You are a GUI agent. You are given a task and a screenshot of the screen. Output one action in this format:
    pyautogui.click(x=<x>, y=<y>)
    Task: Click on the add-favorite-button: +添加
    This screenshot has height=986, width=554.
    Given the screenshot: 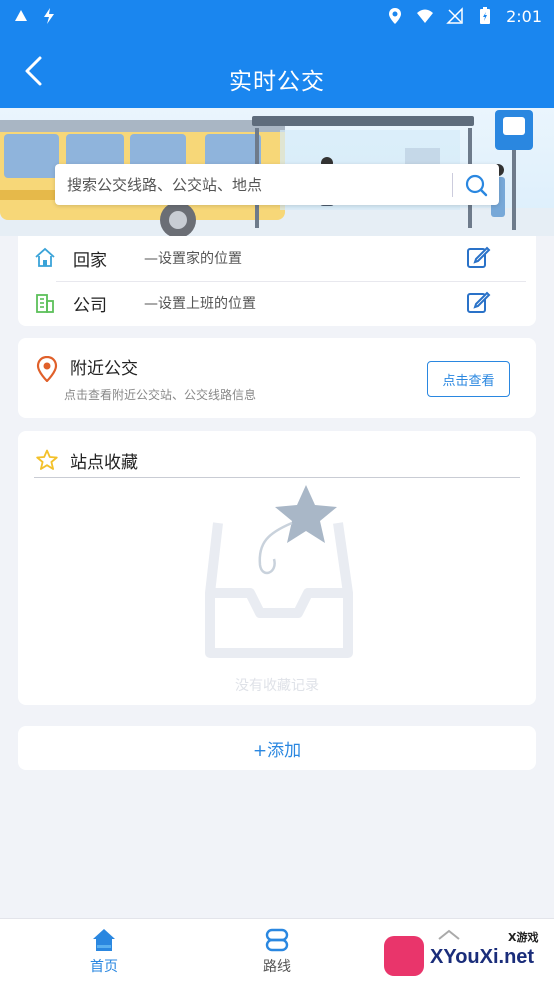 What is the action you would take?
    pyautogui.click(x=277, y=748)
    